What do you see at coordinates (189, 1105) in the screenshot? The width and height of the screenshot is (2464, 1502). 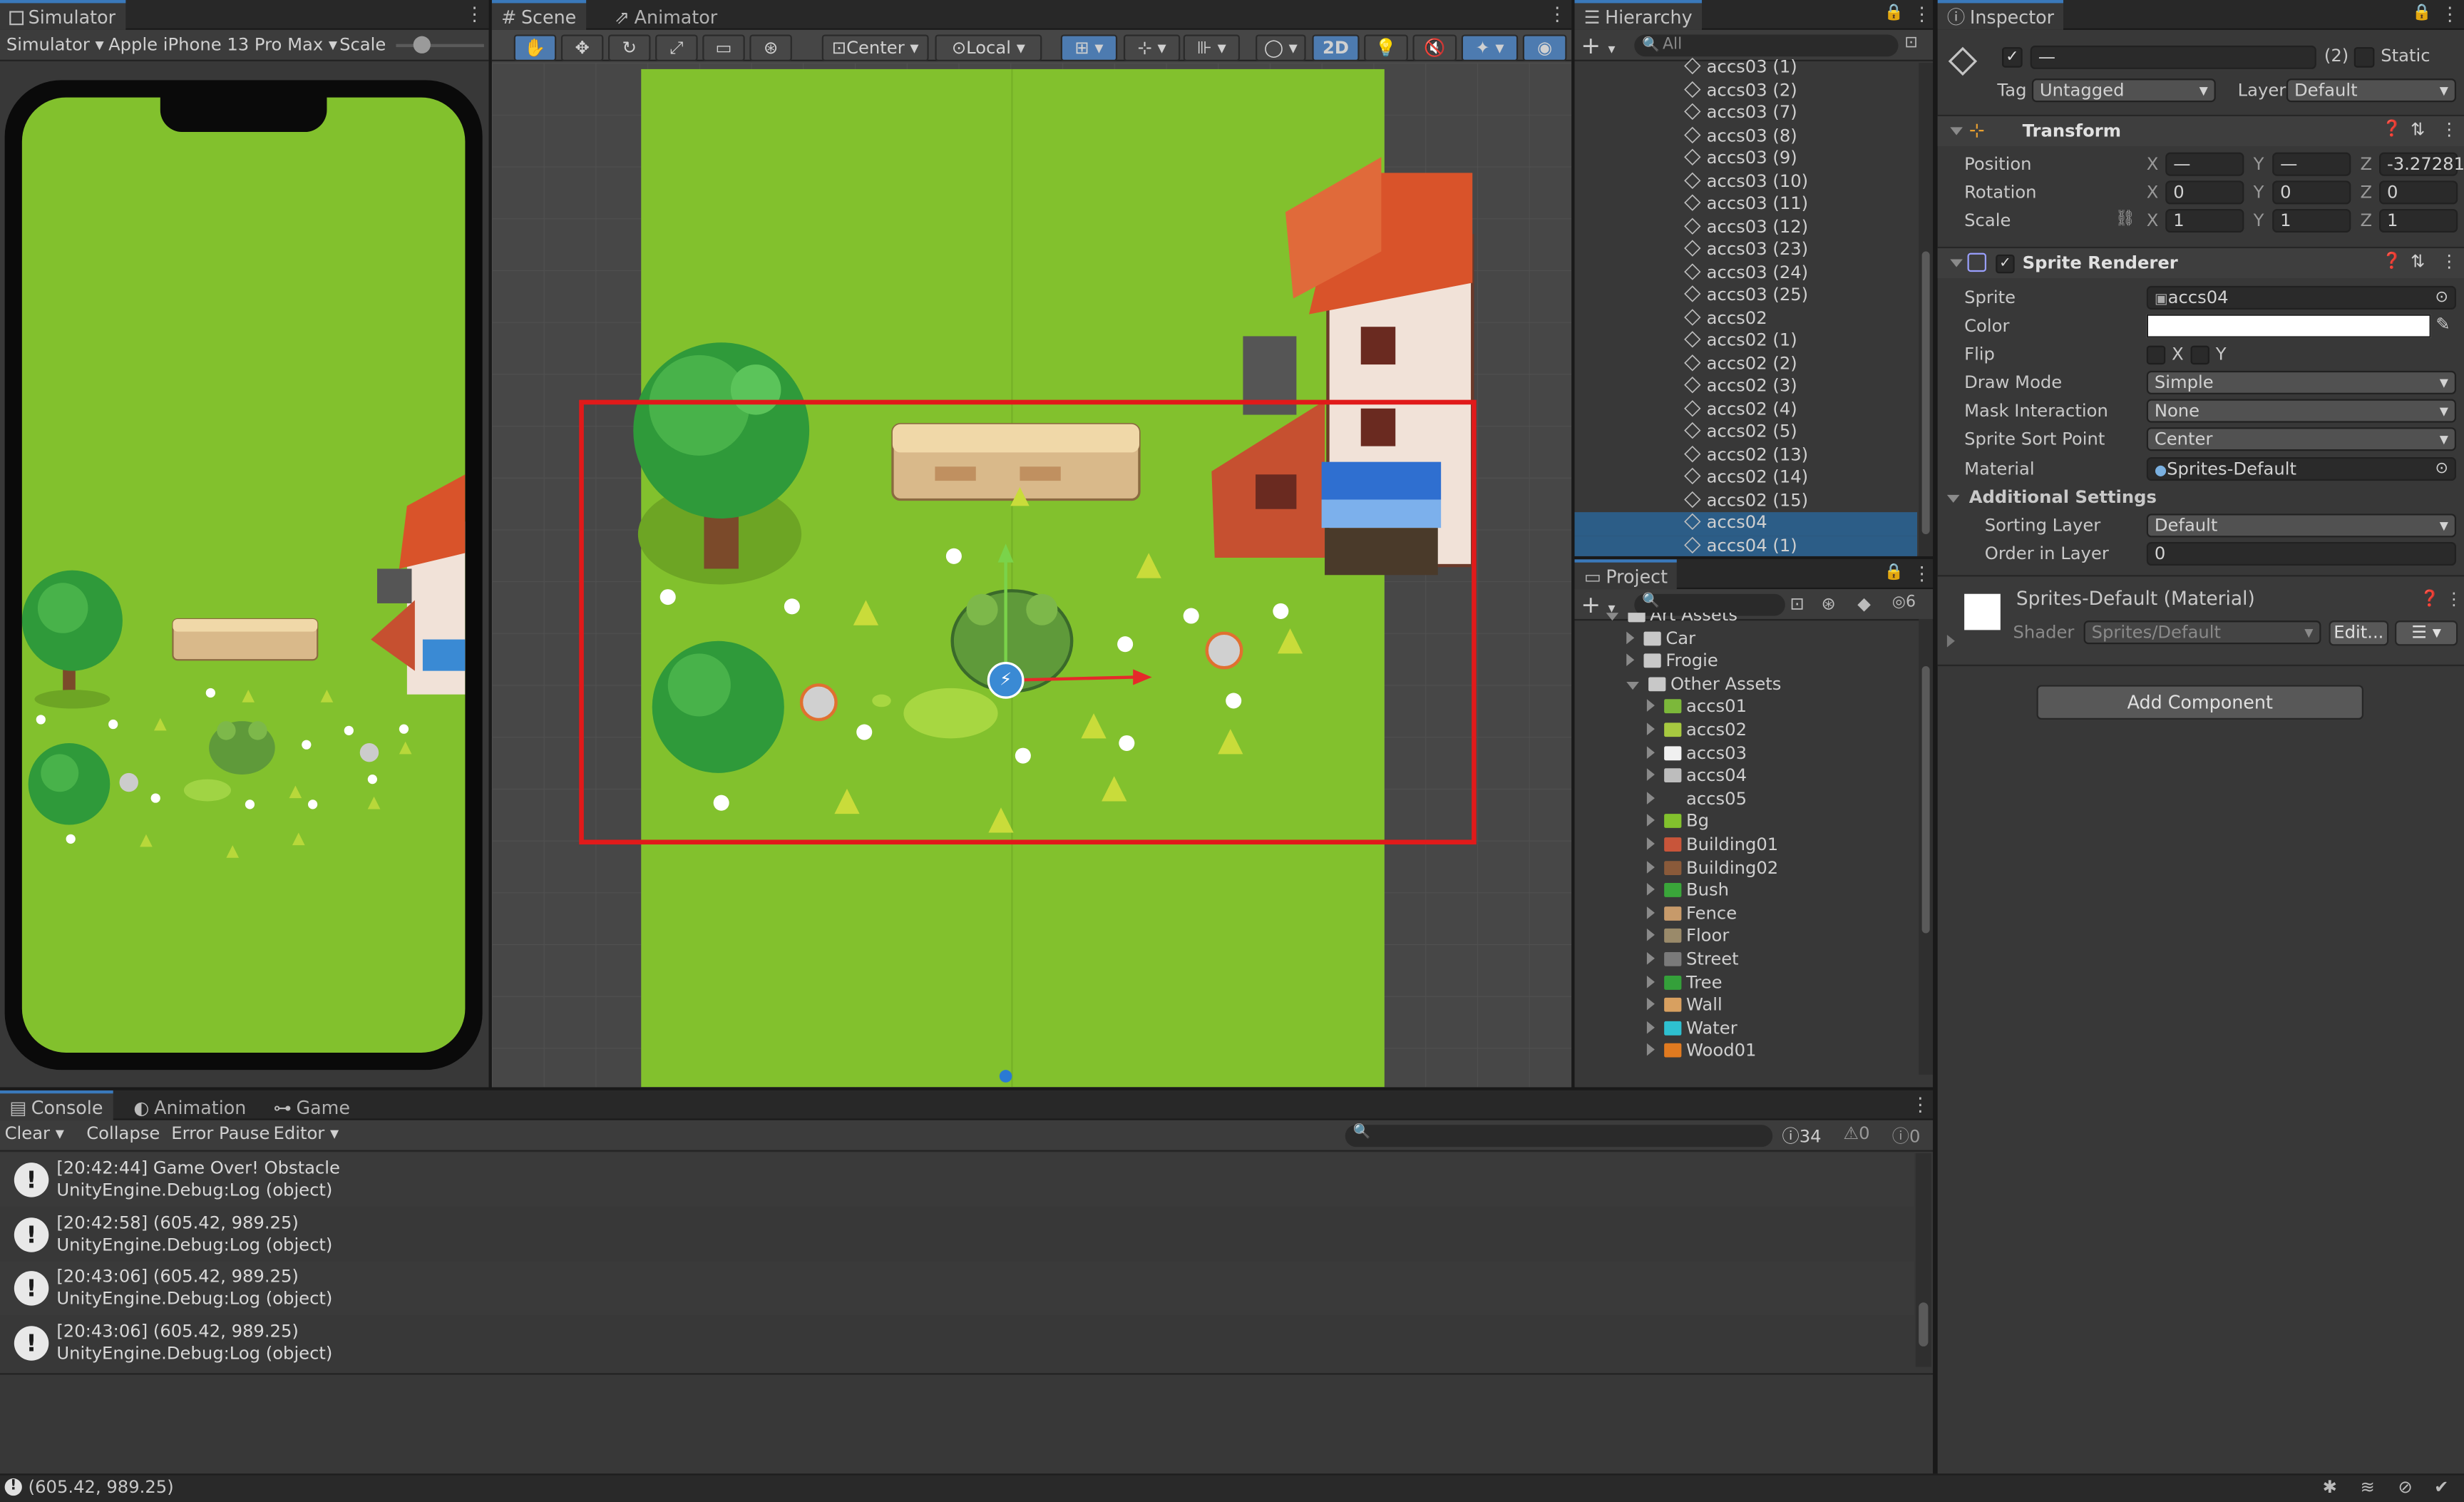 I see `tab-animation: ◐ Animation` at bounding box center [189, 1105].